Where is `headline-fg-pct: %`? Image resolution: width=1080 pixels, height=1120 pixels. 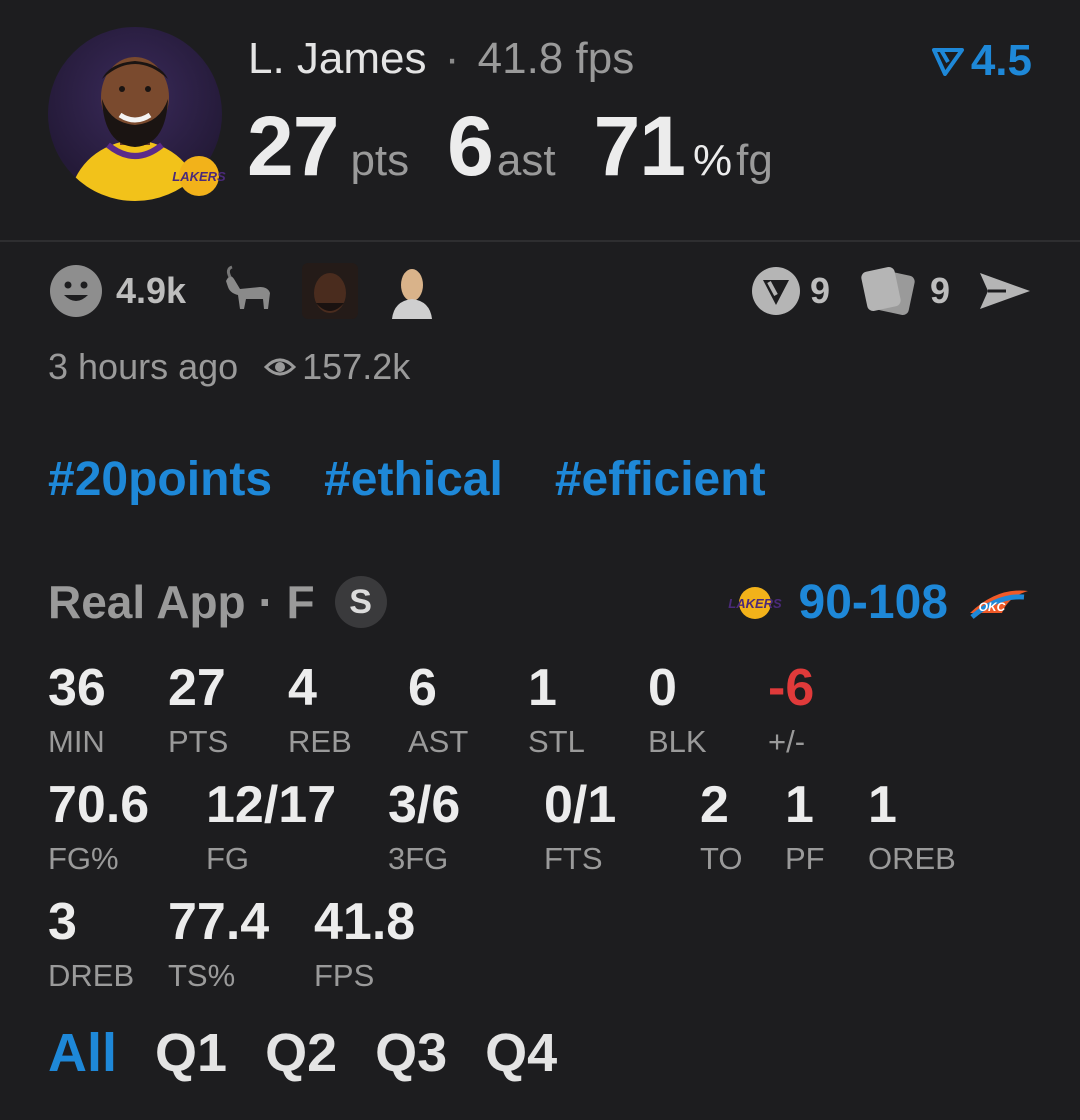
headline-fg-pct: % is located at coordinates (713, 160).